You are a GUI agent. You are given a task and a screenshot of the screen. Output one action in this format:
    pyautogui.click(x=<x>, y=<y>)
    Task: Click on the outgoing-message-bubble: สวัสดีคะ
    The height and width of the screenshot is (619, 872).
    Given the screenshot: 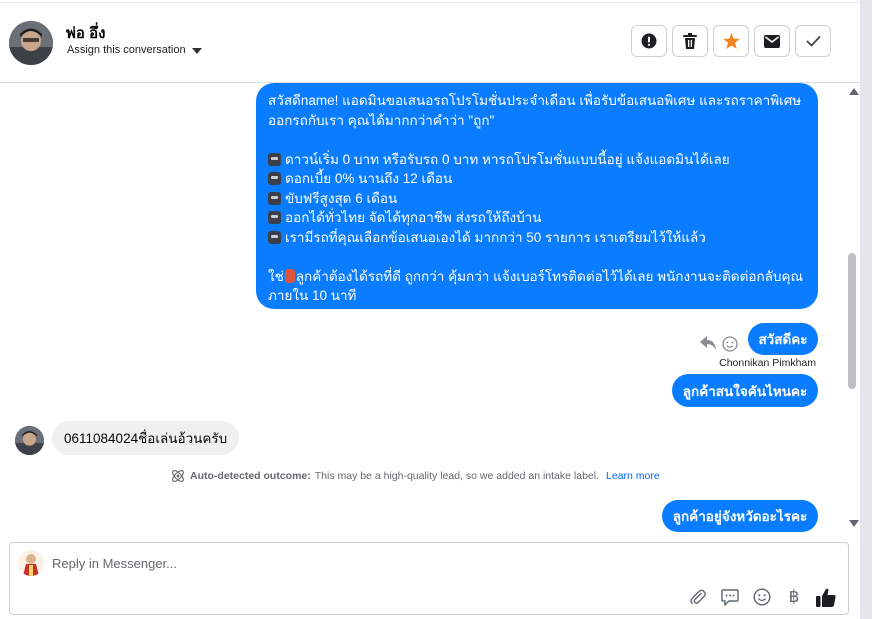 What is the action you would take?
    pyautogui.click(x=783, y=339)
    